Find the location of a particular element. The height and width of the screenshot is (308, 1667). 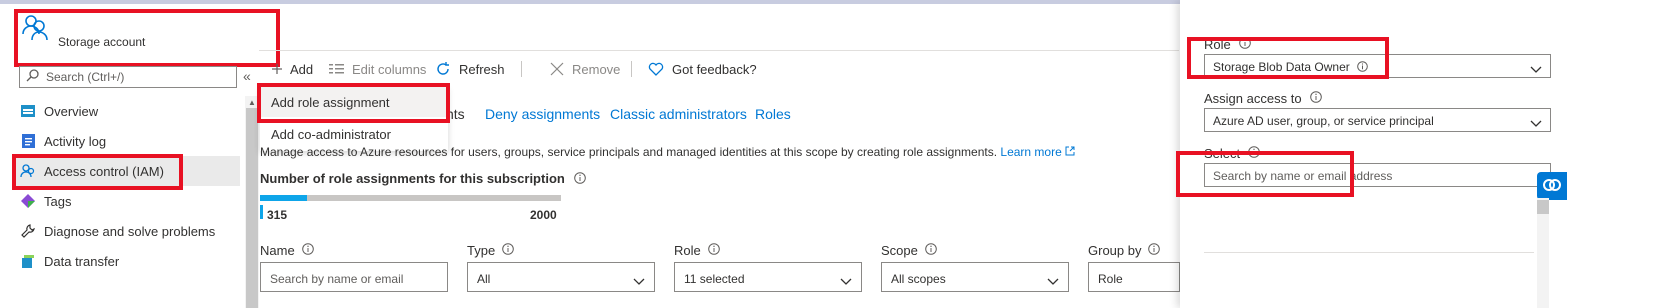

sidebar-item-diagnose: Diagnose and solve problems is located at coordinates (127, 231).